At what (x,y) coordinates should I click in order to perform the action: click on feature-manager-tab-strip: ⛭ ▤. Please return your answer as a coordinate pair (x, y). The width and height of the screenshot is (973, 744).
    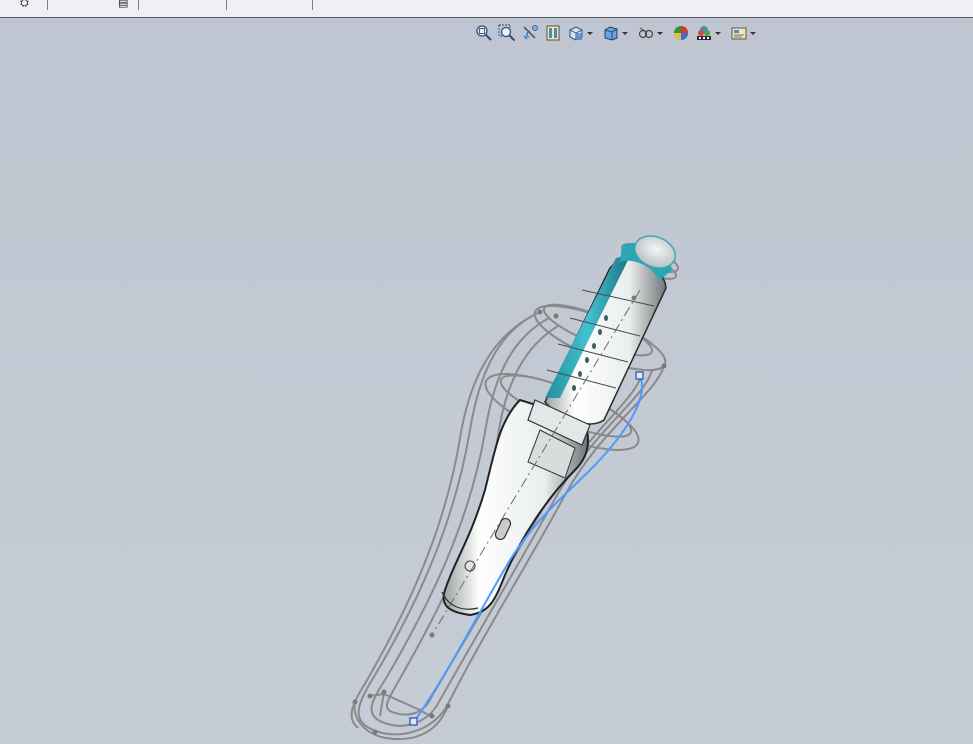
    Looking at the image, I should click on (486, 9).